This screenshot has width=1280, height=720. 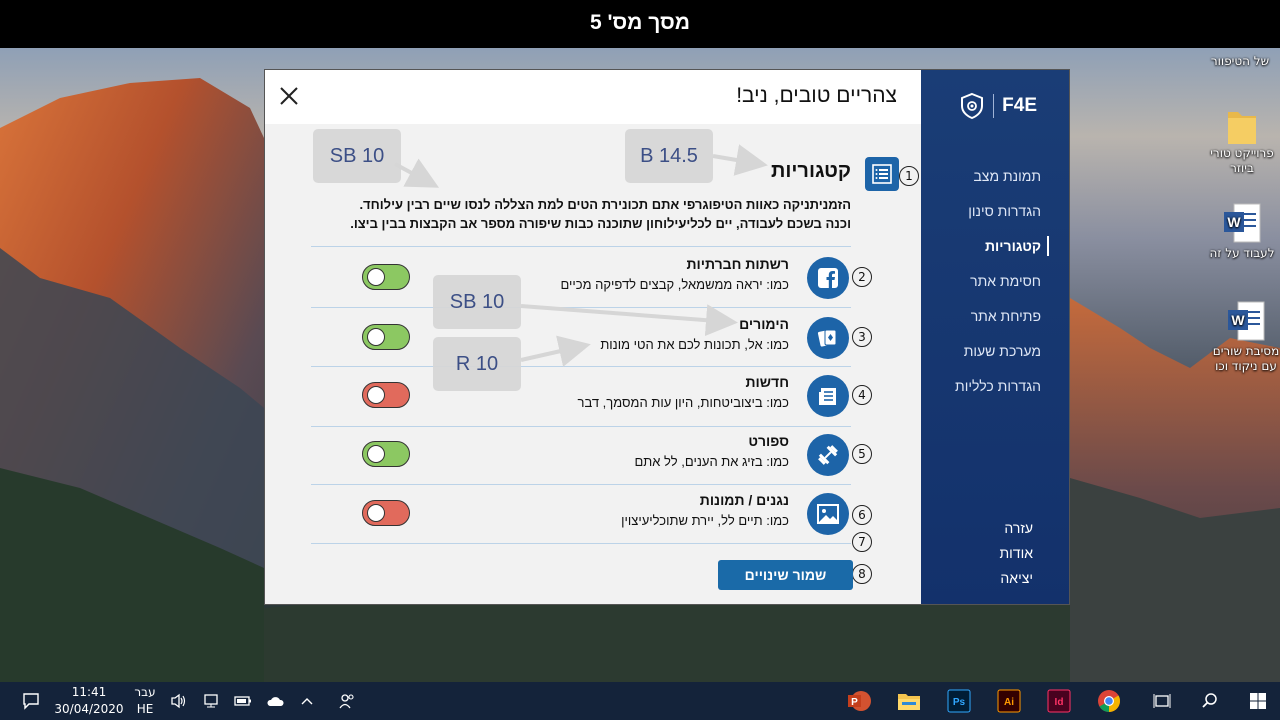 I want to click on task-view-icon, so click(x=1162, y=701).